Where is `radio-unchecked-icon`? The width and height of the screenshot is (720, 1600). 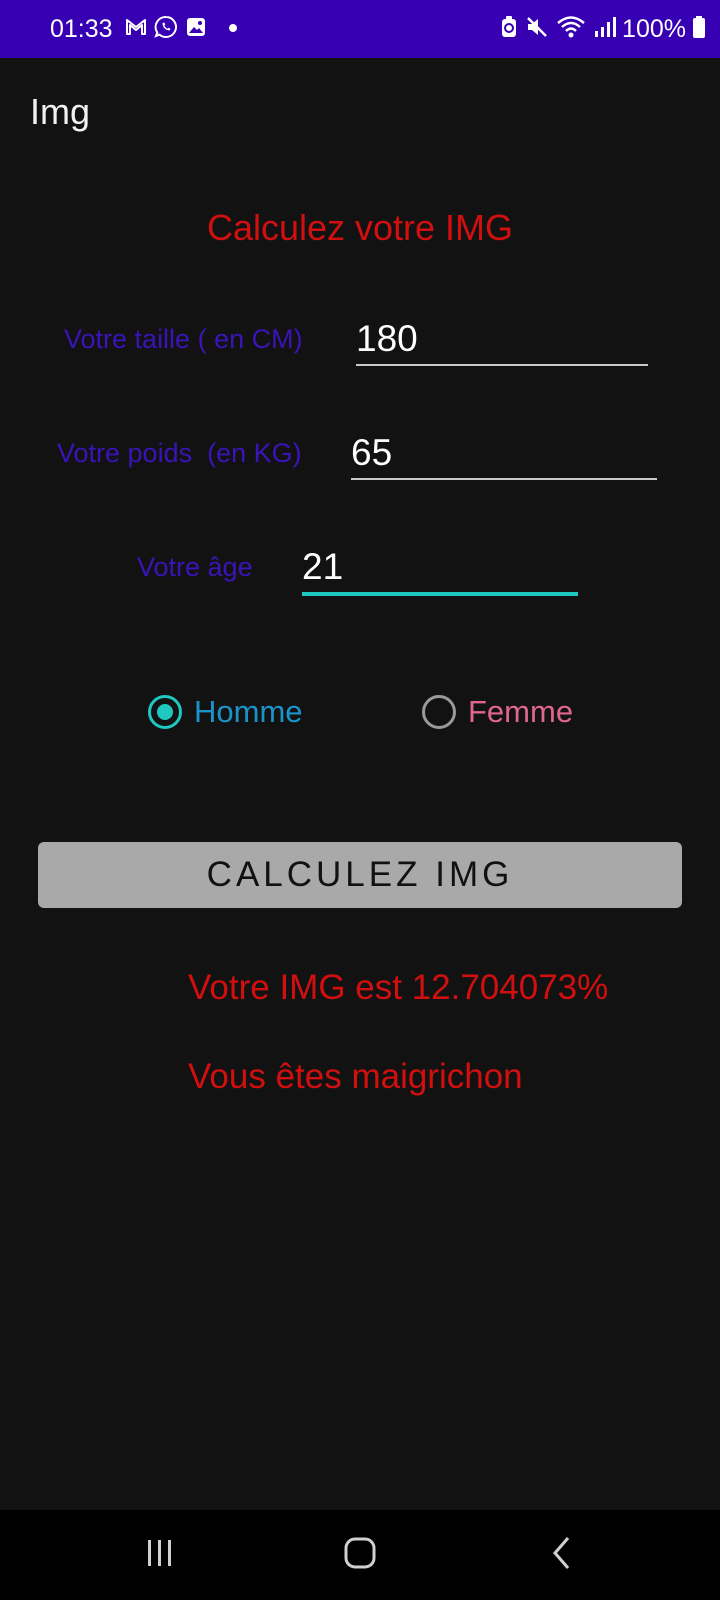 radio-unchecked-icon is located at coordinates (439, 712).